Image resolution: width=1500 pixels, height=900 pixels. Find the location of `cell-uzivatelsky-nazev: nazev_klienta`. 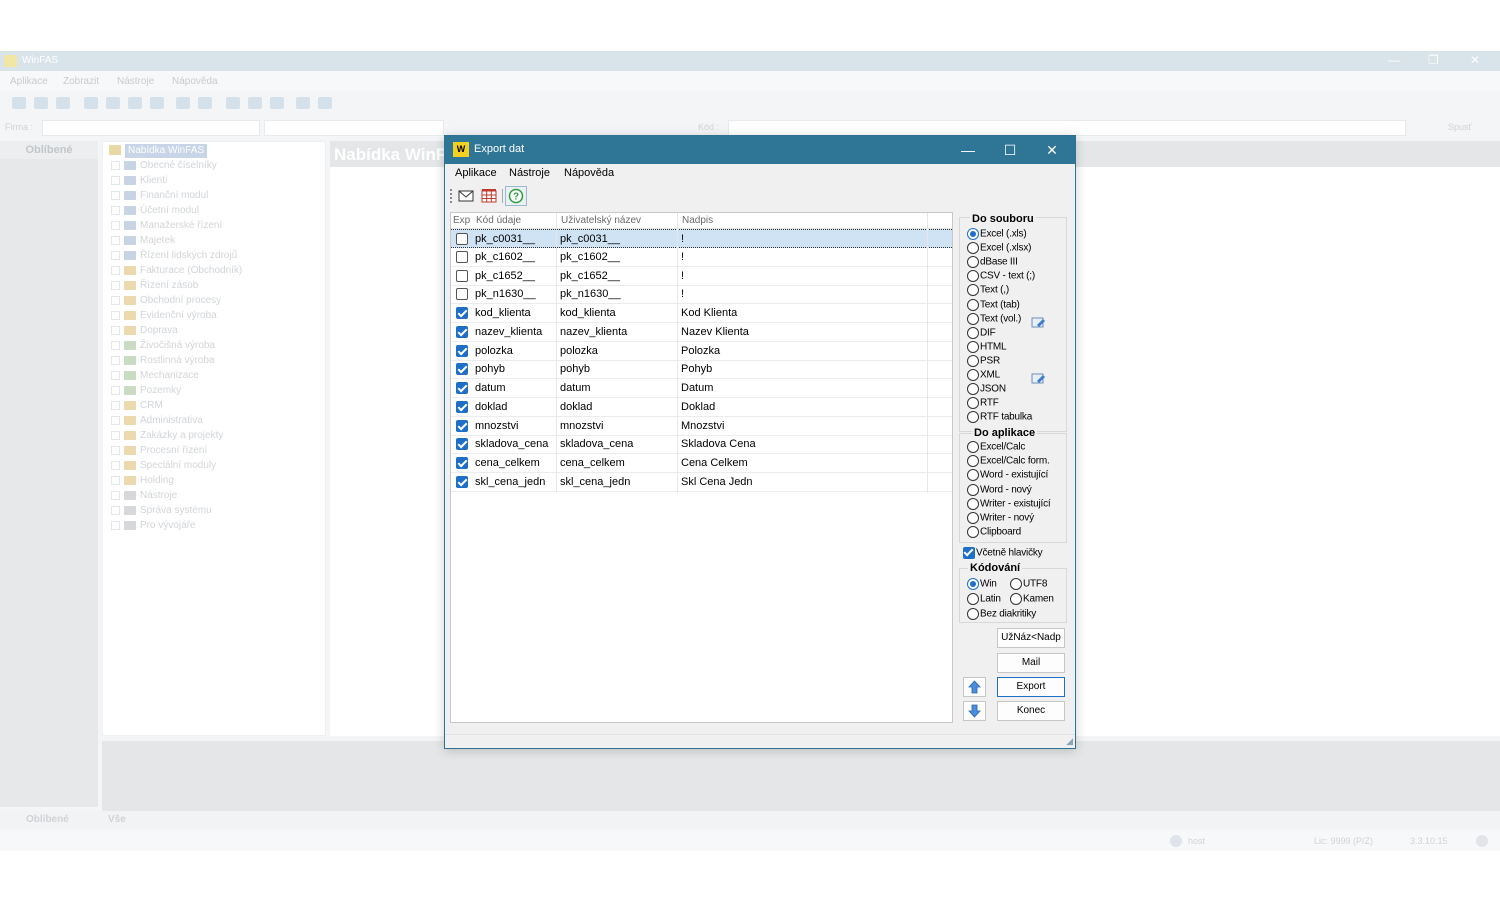

cell-uzivatelsky-nazev: nazev_klienta is located at coordinates (618, 332).